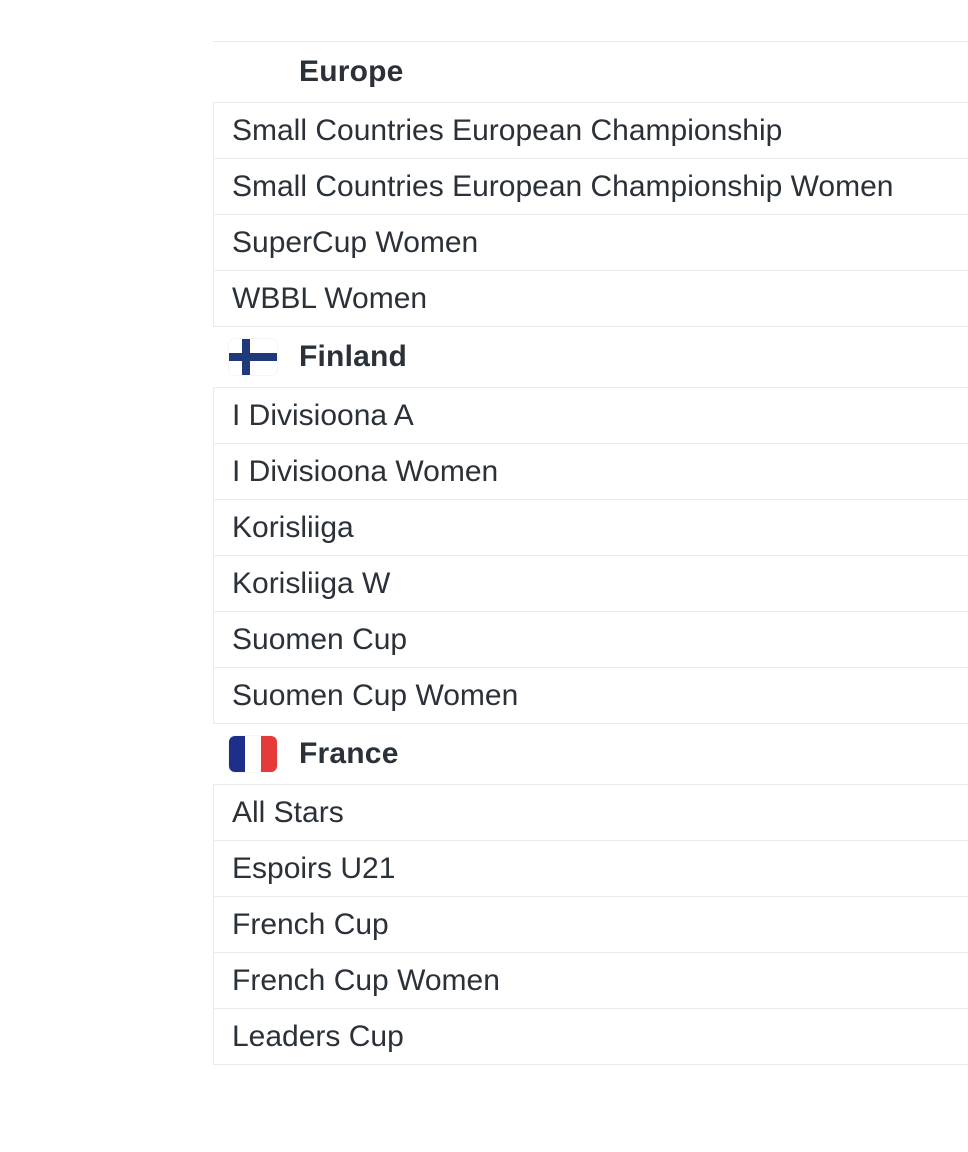  What do you see at coordinates (590, 924) in the screenshot?
I see `list-item: French Cup` at bounding box center [590, 924].